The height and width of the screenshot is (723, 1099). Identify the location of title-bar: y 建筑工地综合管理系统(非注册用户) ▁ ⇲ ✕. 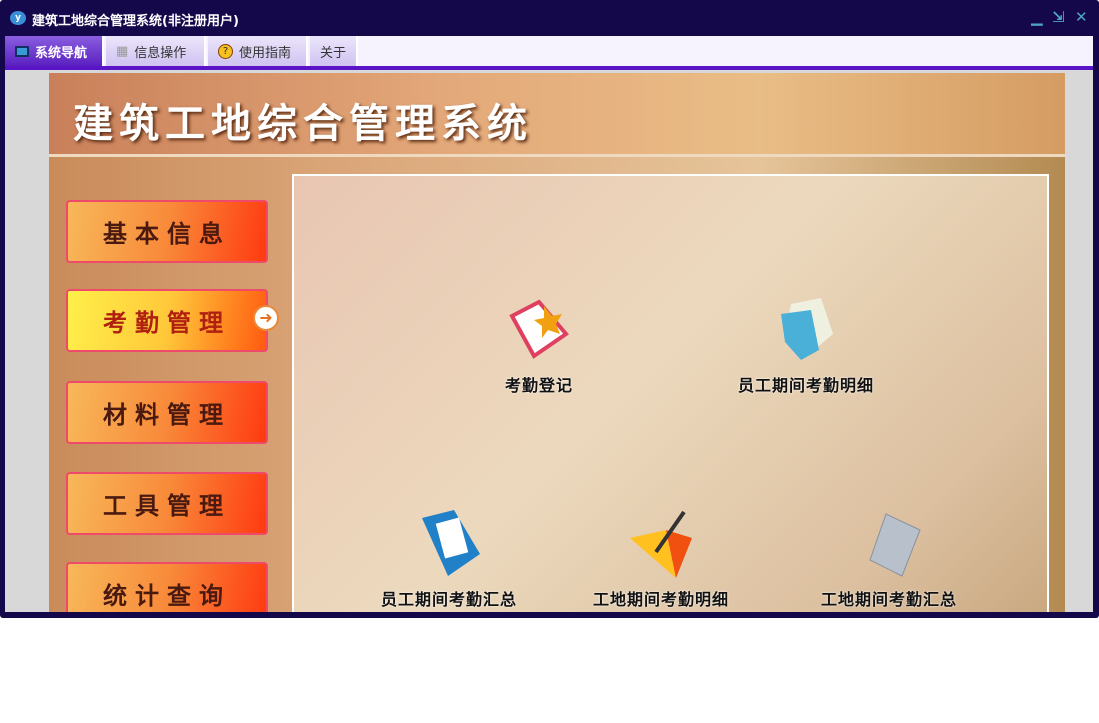
(549, 18).